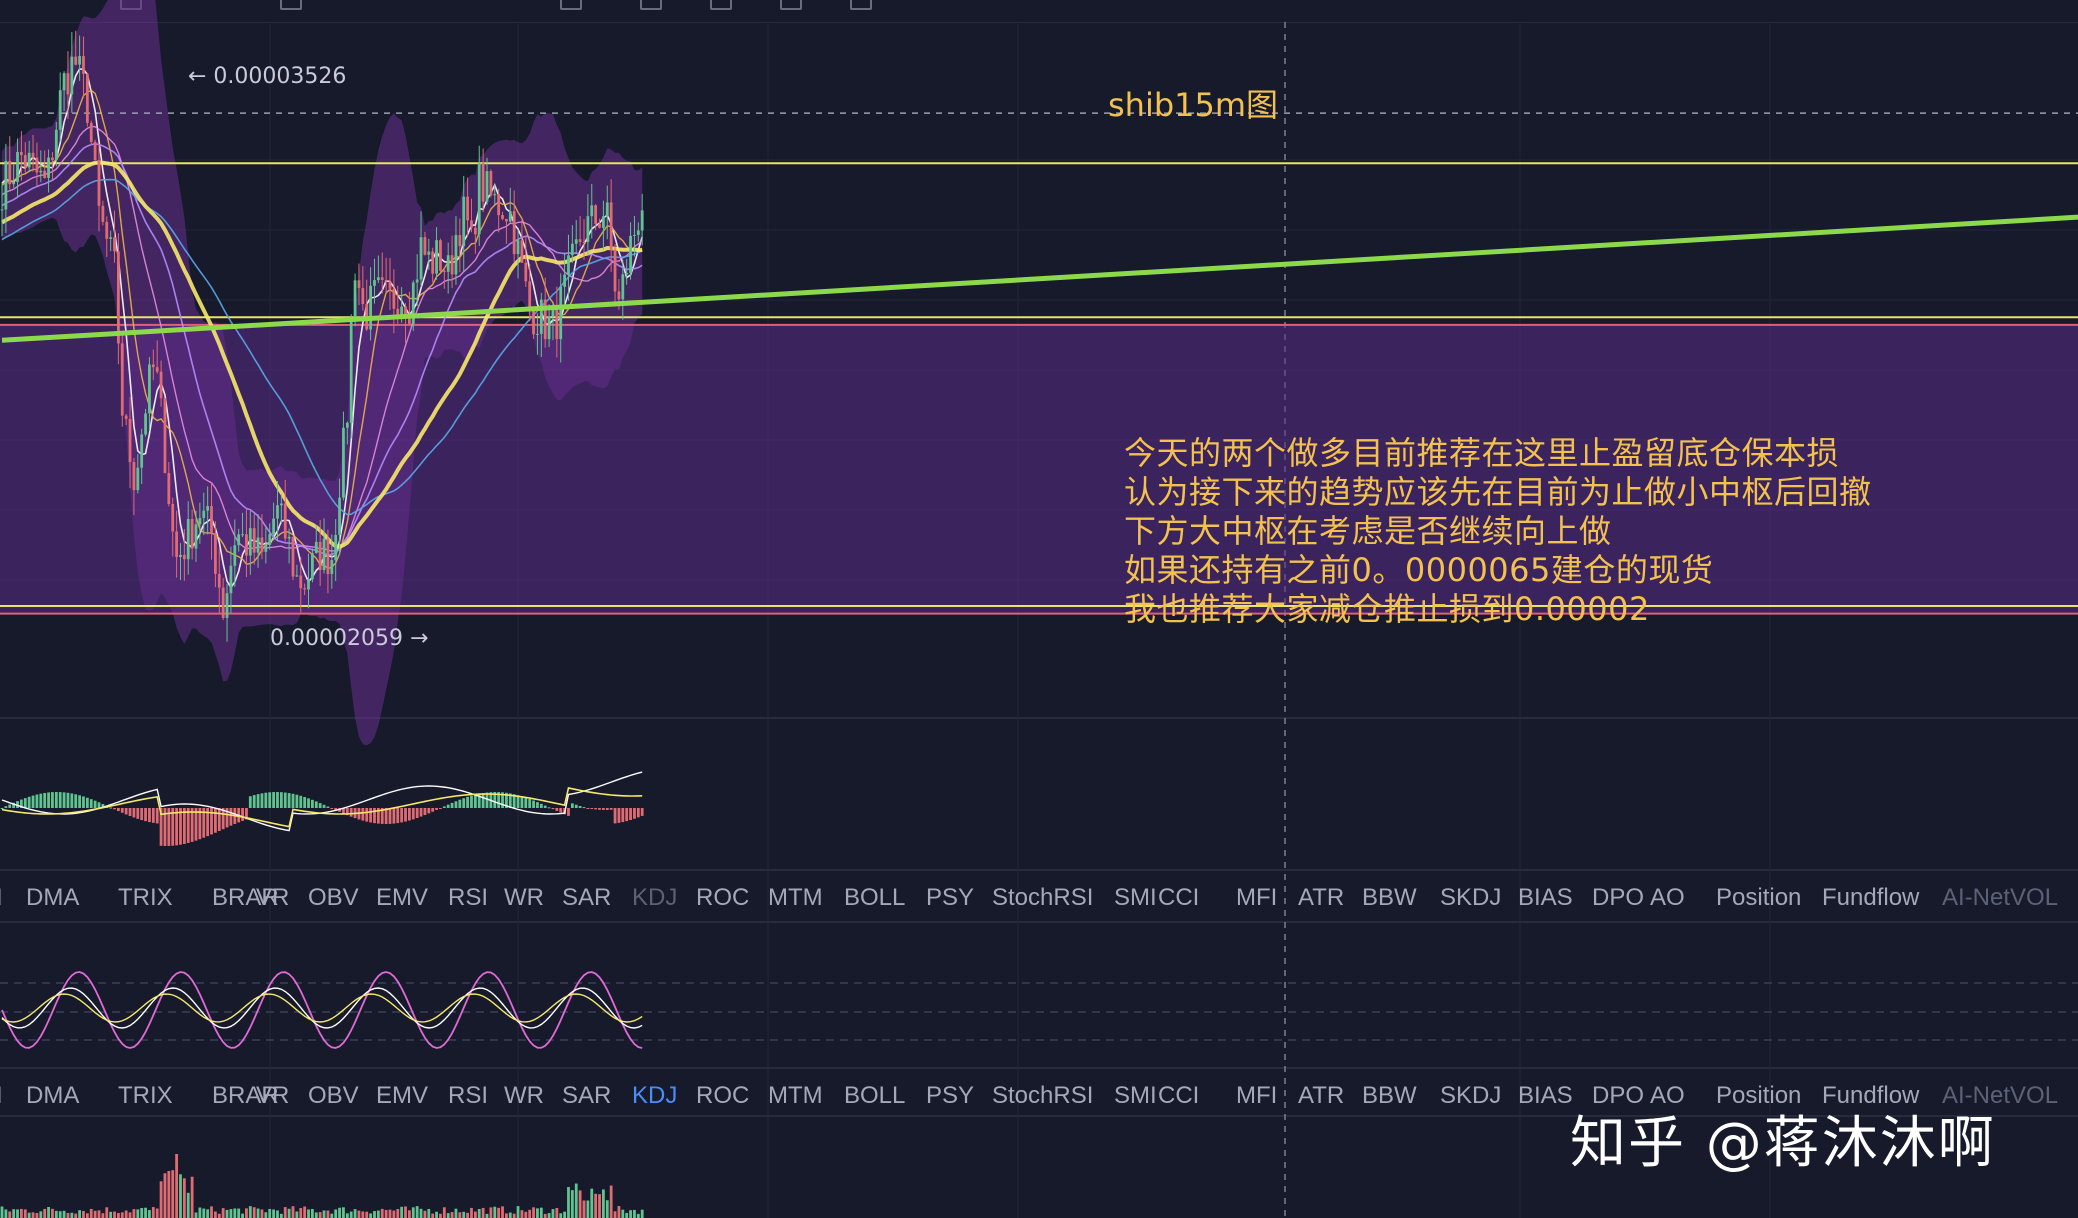 Image resolution: width=2078 pixels, height=1218 pixels. Describe the element at coordinates (2000, 898) in the screenshot. I see `indicator-tab-ai-netvol: AI-NetVOL` at that location.